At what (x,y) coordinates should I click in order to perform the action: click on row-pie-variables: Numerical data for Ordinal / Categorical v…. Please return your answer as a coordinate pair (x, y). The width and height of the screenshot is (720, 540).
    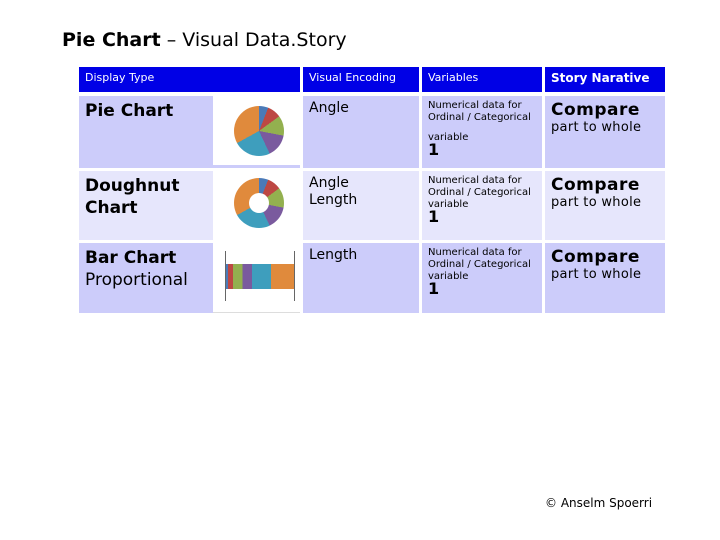
    Looking at the image, I should click on (482, 132).